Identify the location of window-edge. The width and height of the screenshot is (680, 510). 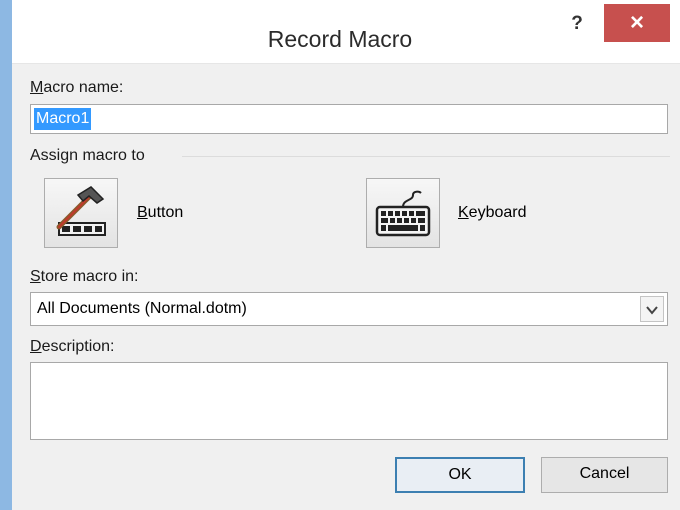
(6, 255).